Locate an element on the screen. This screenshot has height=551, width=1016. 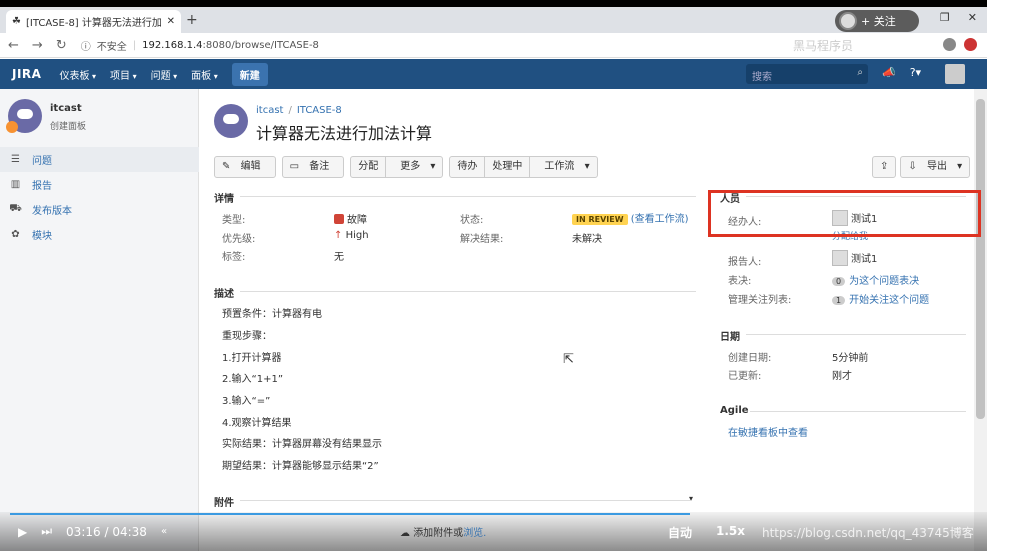
profile-icon is located at coordinates (970, 44).